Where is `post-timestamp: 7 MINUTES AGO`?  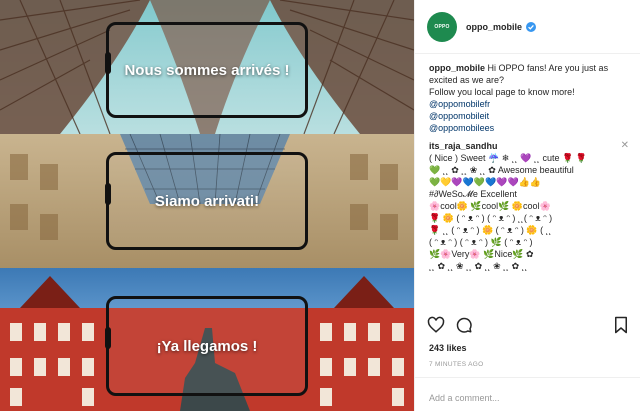 post-timestamp: 7 MINUTES AGO is located at coordinates (456, 364).